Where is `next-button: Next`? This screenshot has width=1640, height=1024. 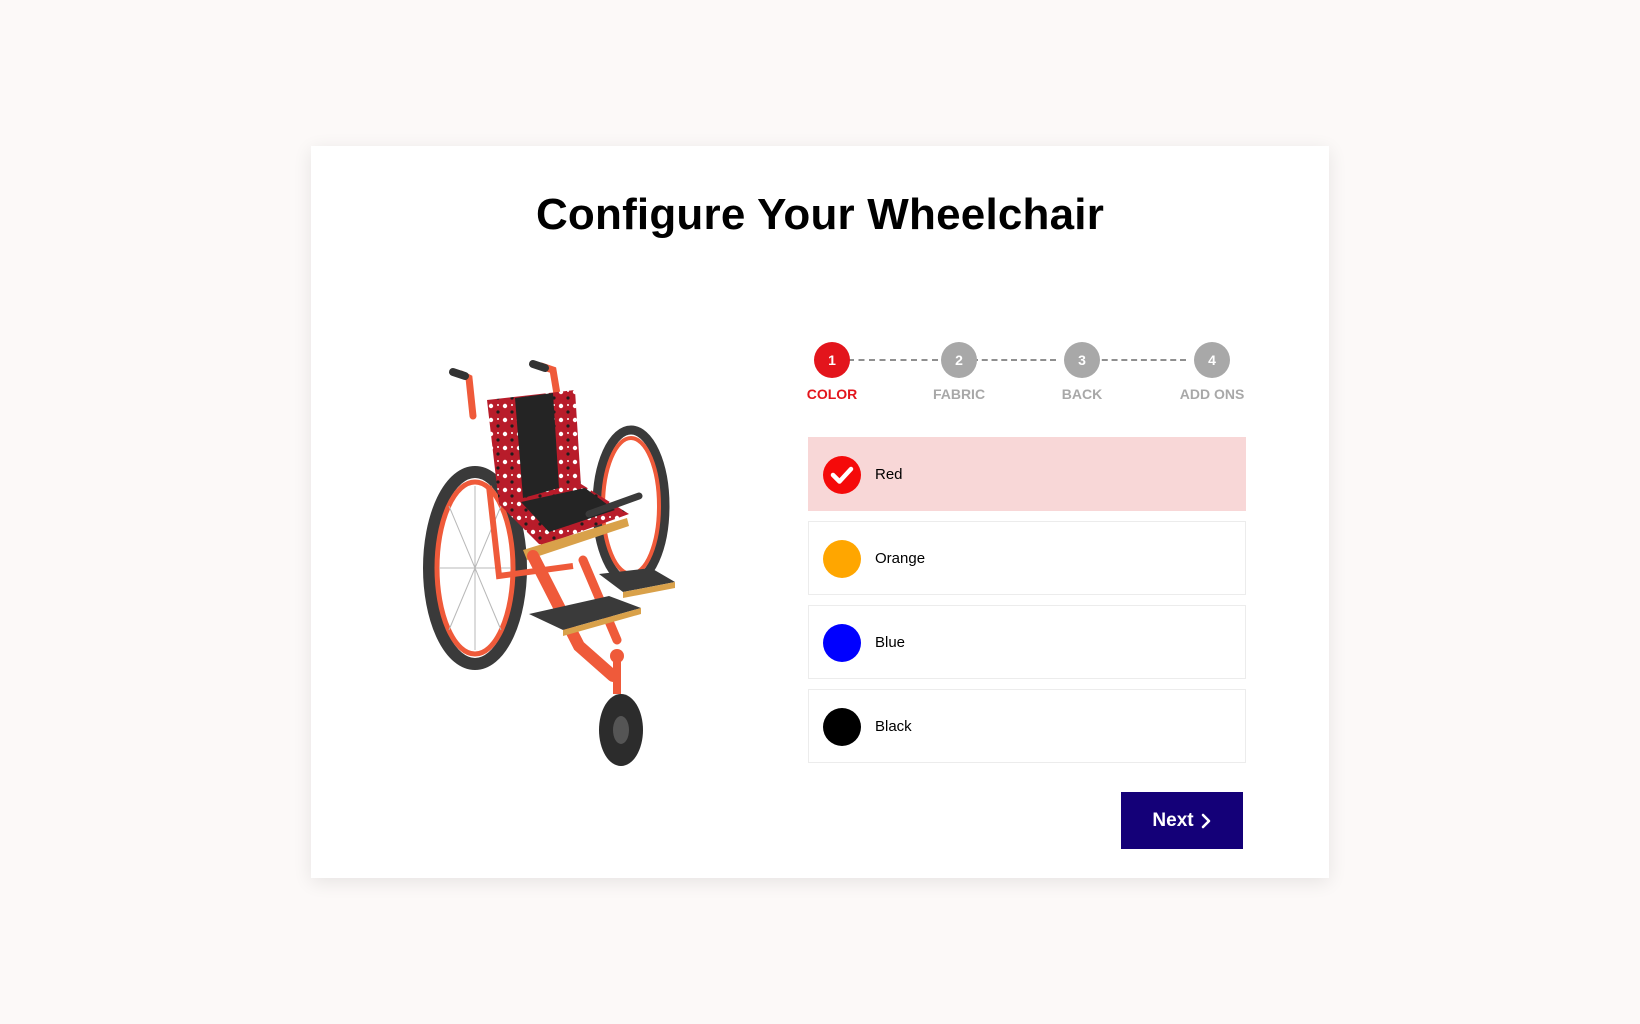 next-button: Next is located at coordinates (1182, 820).